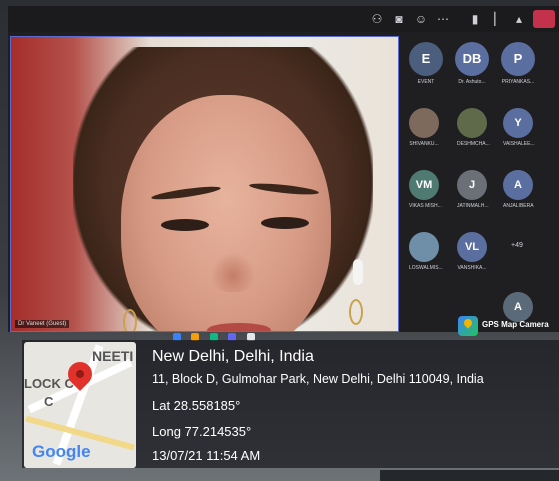  What do you see at coordinates (519, 19) in the screenshot?
I see `share-icon: ▴` at bounding box center [519, 19].